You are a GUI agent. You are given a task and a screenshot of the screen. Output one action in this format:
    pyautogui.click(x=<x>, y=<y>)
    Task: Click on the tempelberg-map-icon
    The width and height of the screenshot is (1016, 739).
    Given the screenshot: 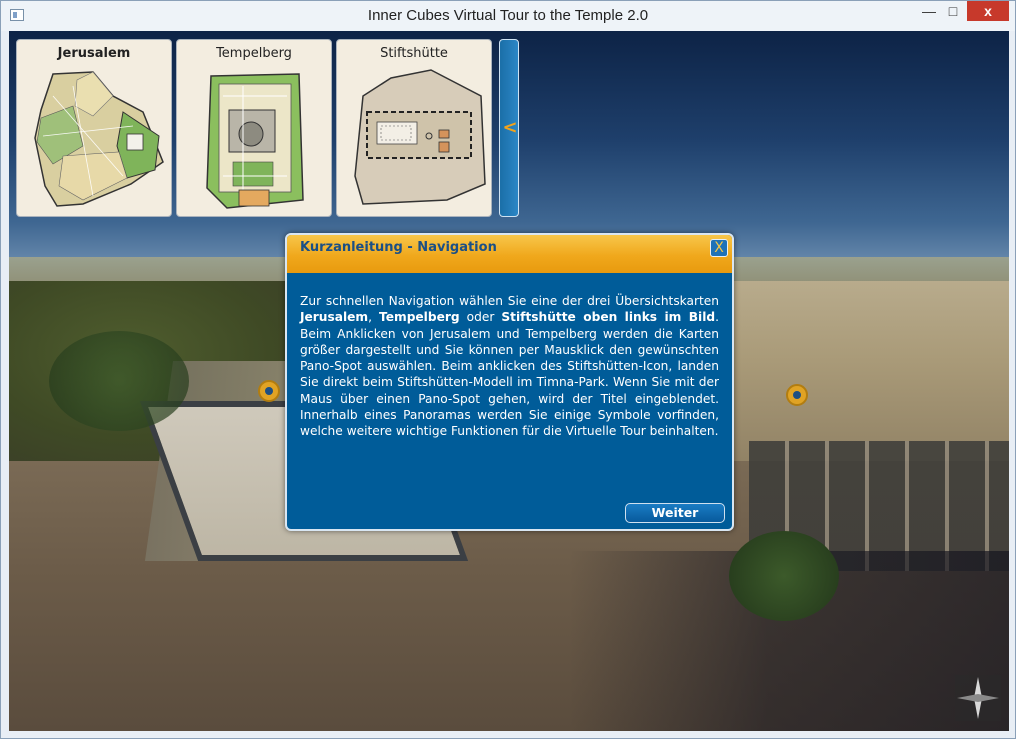 What is the action you would take?
    pyautogui.click(x=255, y=141)
    